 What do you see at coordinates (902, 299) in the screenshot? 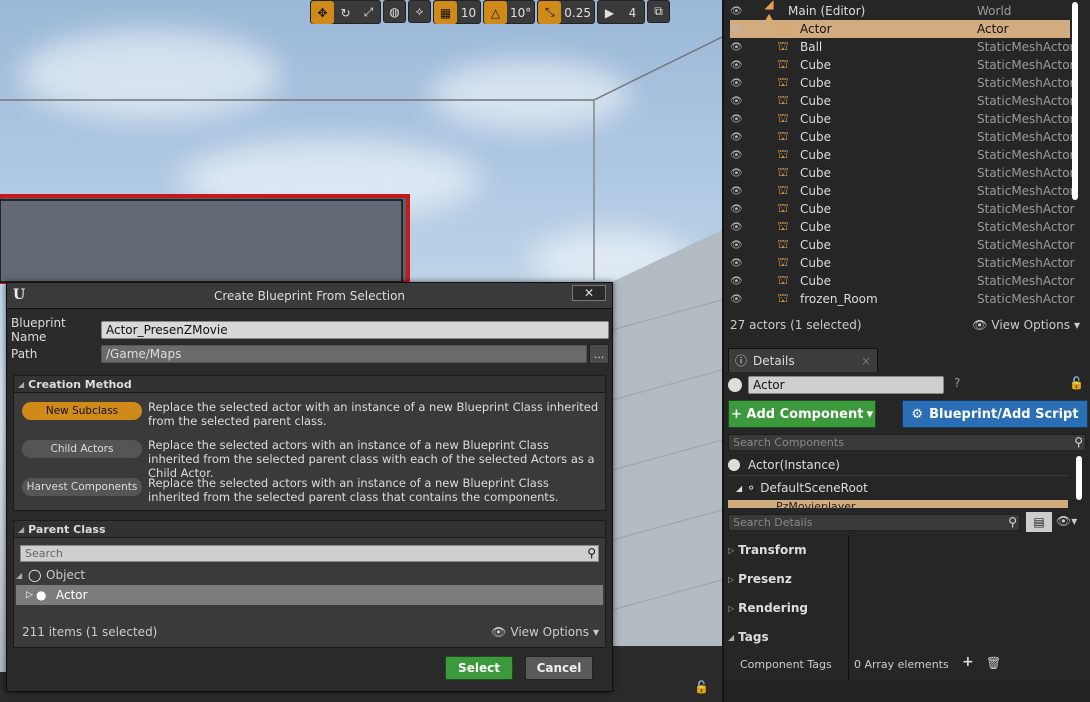
I see `outliner-row: 👁 ⛫ frozen_Room StaticMeshActor` at bounding box center [902, 299].